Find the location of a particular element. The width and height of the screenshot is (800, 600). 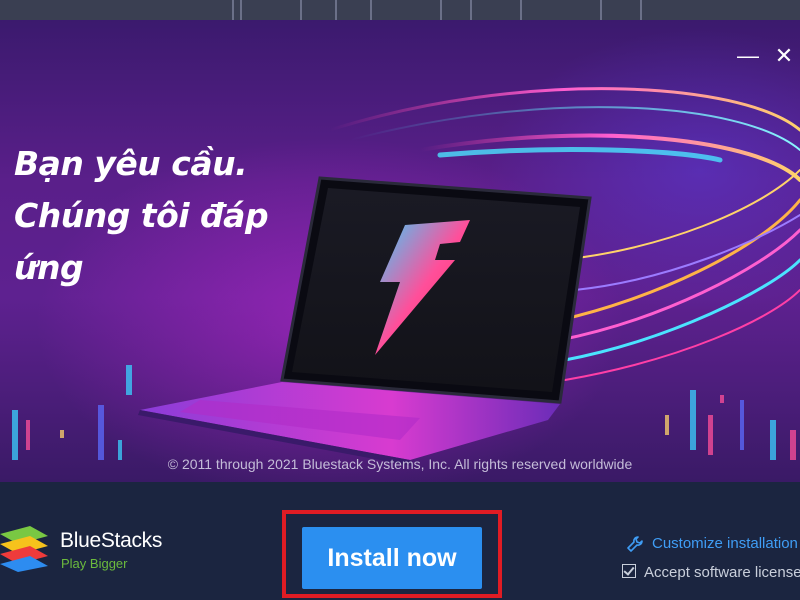

brand-name: BlueStacks is located at coordinates (111, 540).